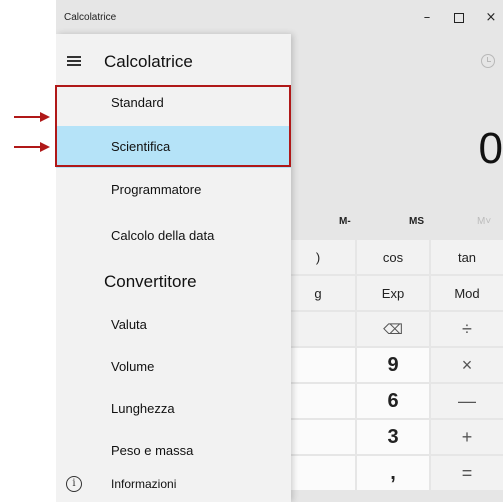  What do you see at coordinates (488, 61) in the screenshot?
I see `history-icon` at bounding box center [488, 61].